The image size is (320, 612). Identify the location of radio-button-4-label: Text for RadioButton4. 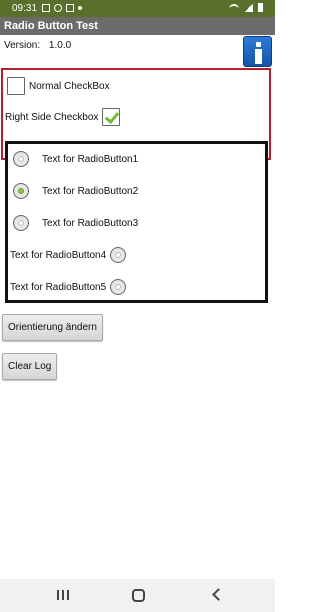
(58, 255).